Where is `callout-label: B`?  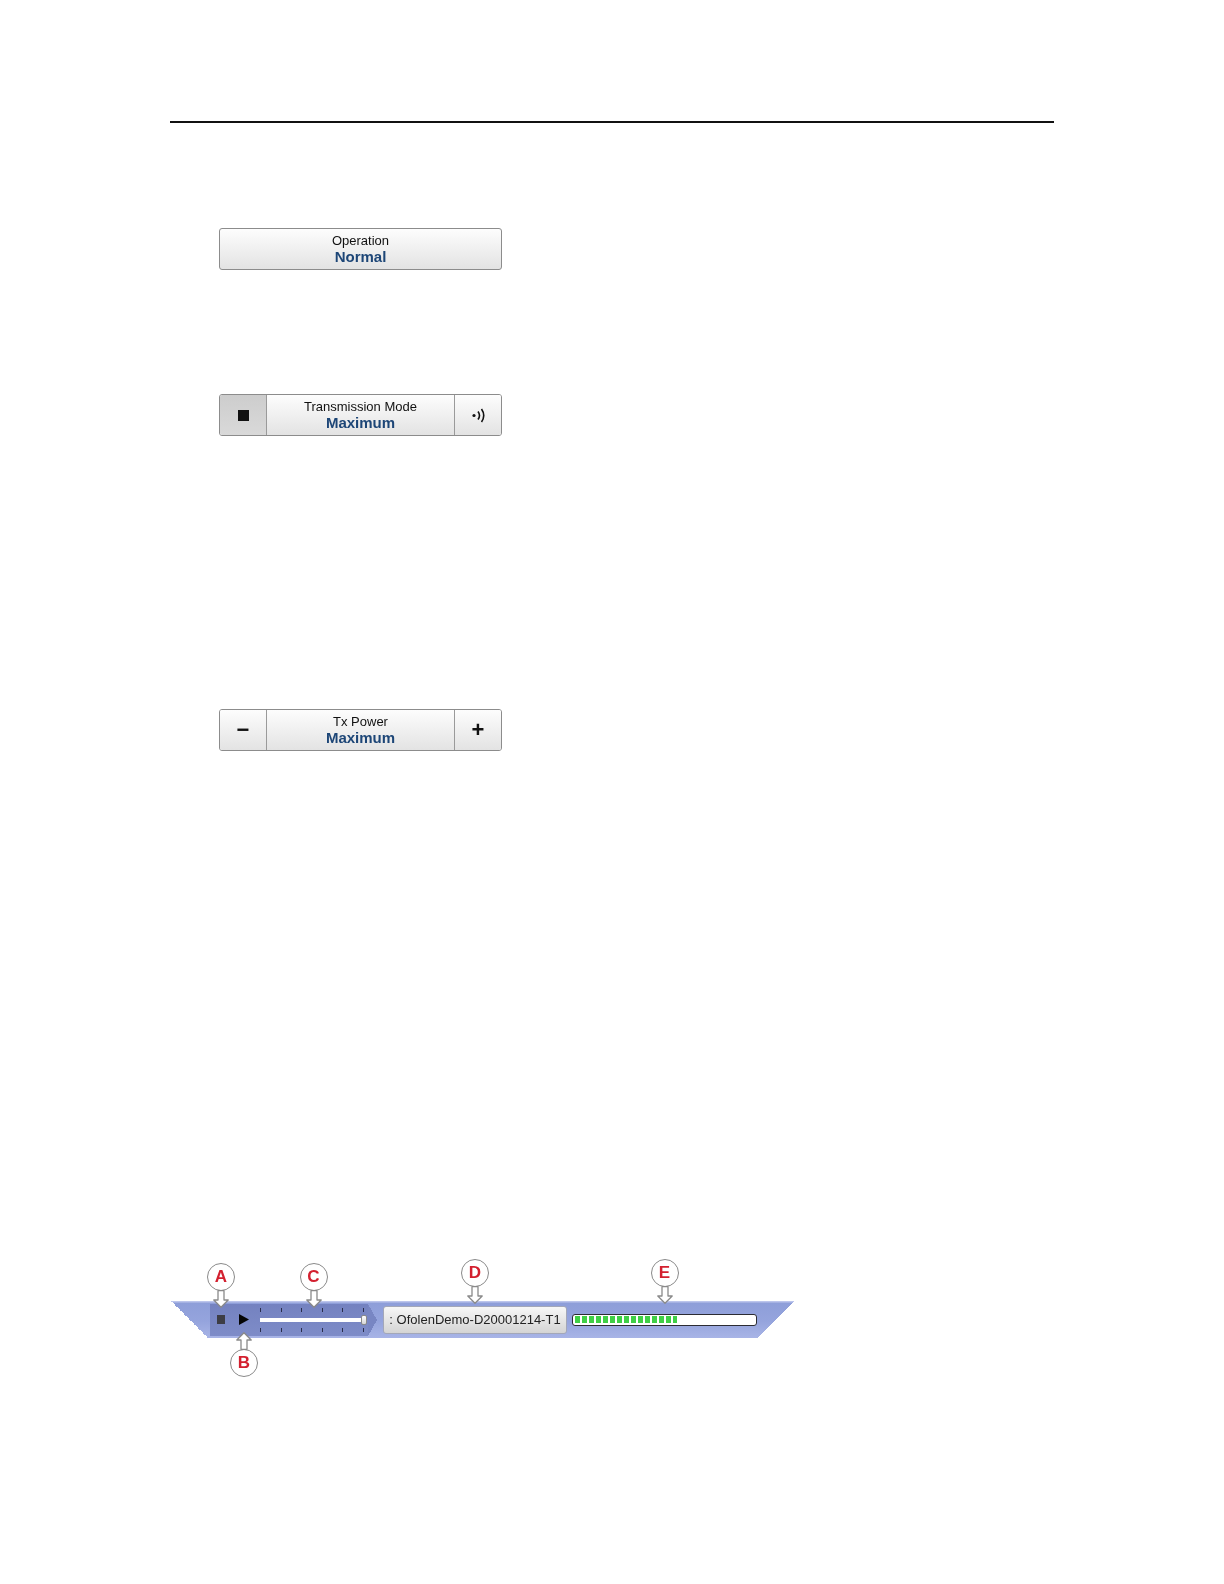
callout-label: B is located at coordinates (244, 1362).